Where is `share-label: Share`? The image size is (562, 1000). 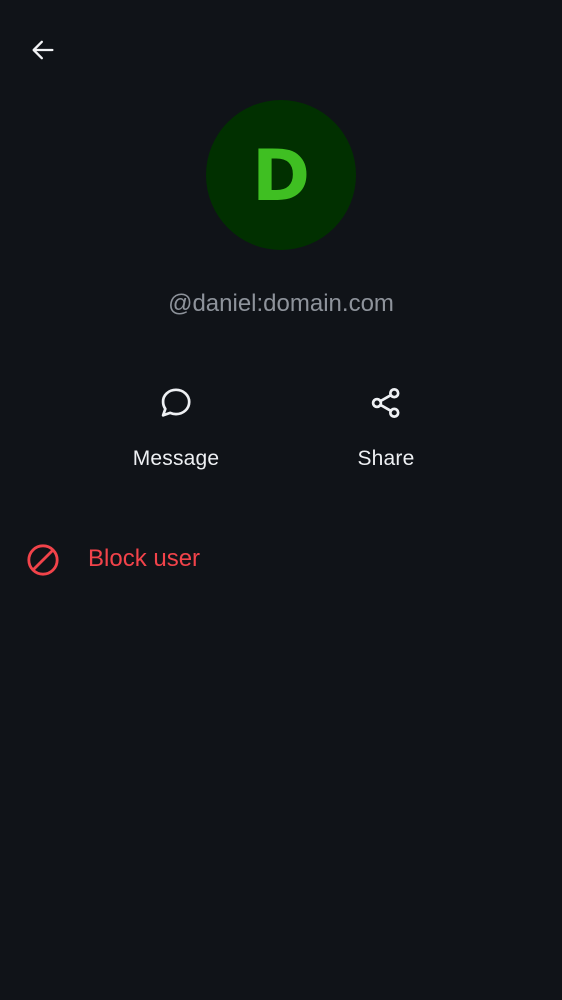 share-label: Share is located at coordinates (386, 458).